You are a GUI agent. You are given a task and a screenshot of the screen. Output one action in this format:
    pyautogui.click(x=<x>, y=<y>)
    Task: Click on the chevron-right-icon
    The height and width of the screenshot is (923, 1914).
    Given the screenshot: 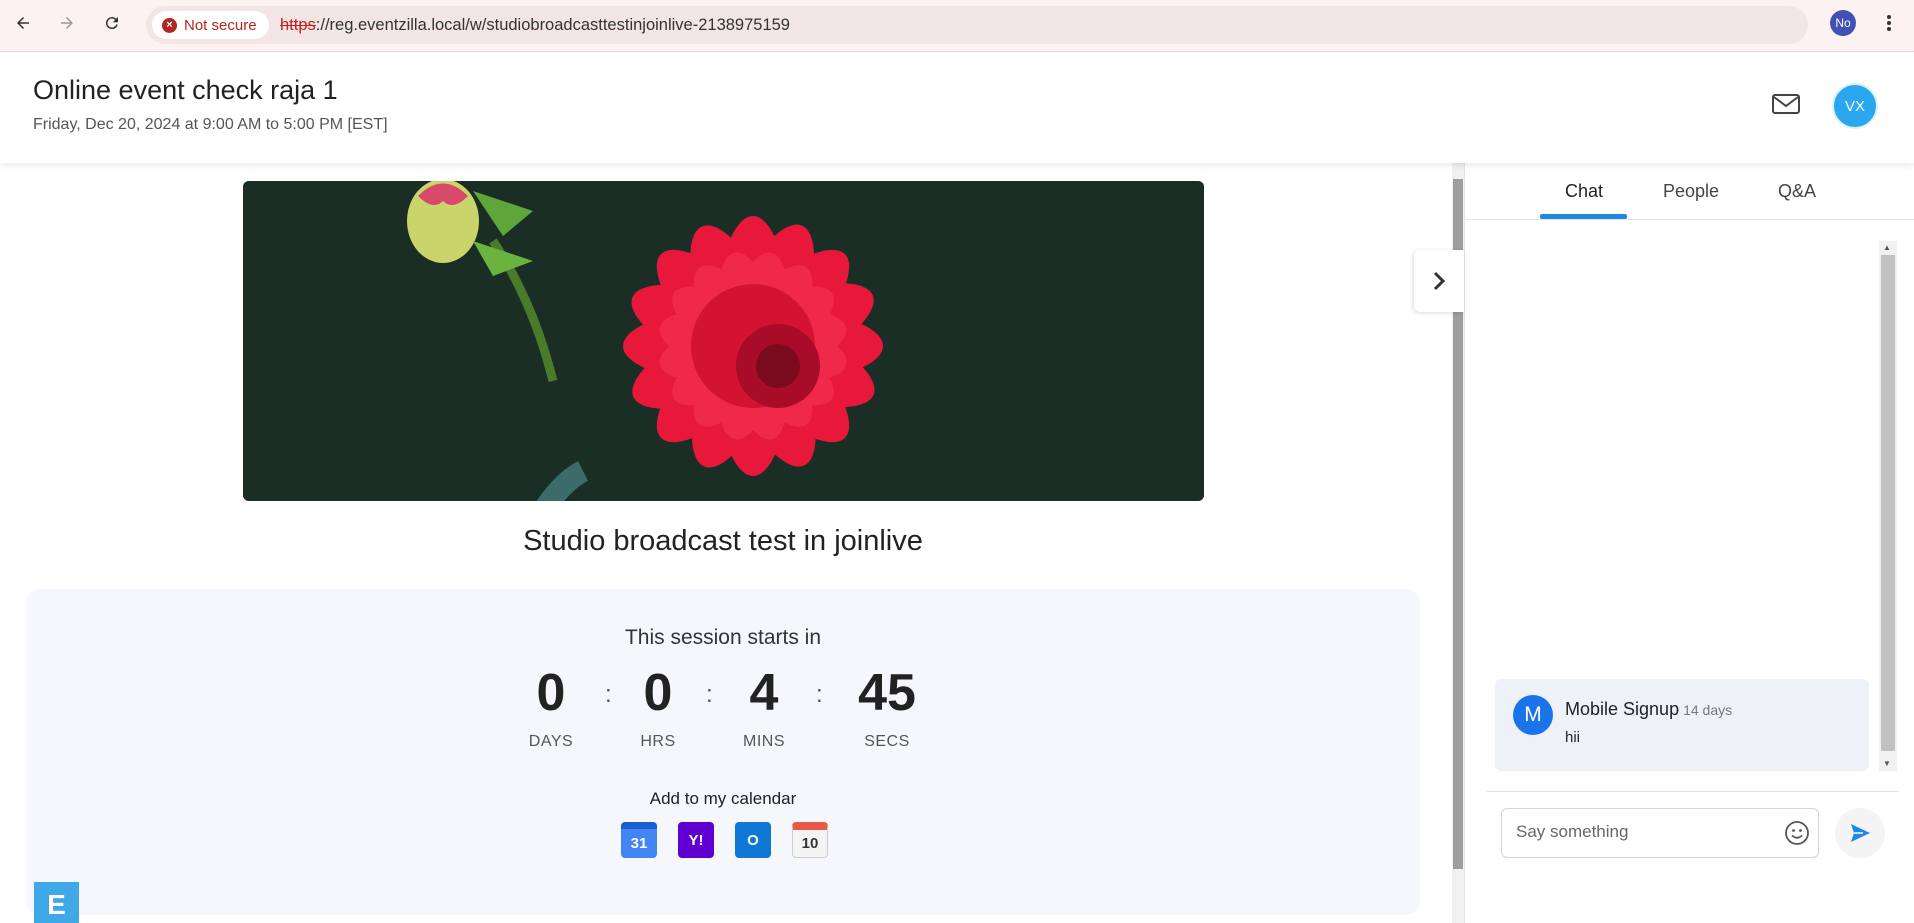 What is the action you would take?
    pyautogui.click(x=1439, y=281)
    